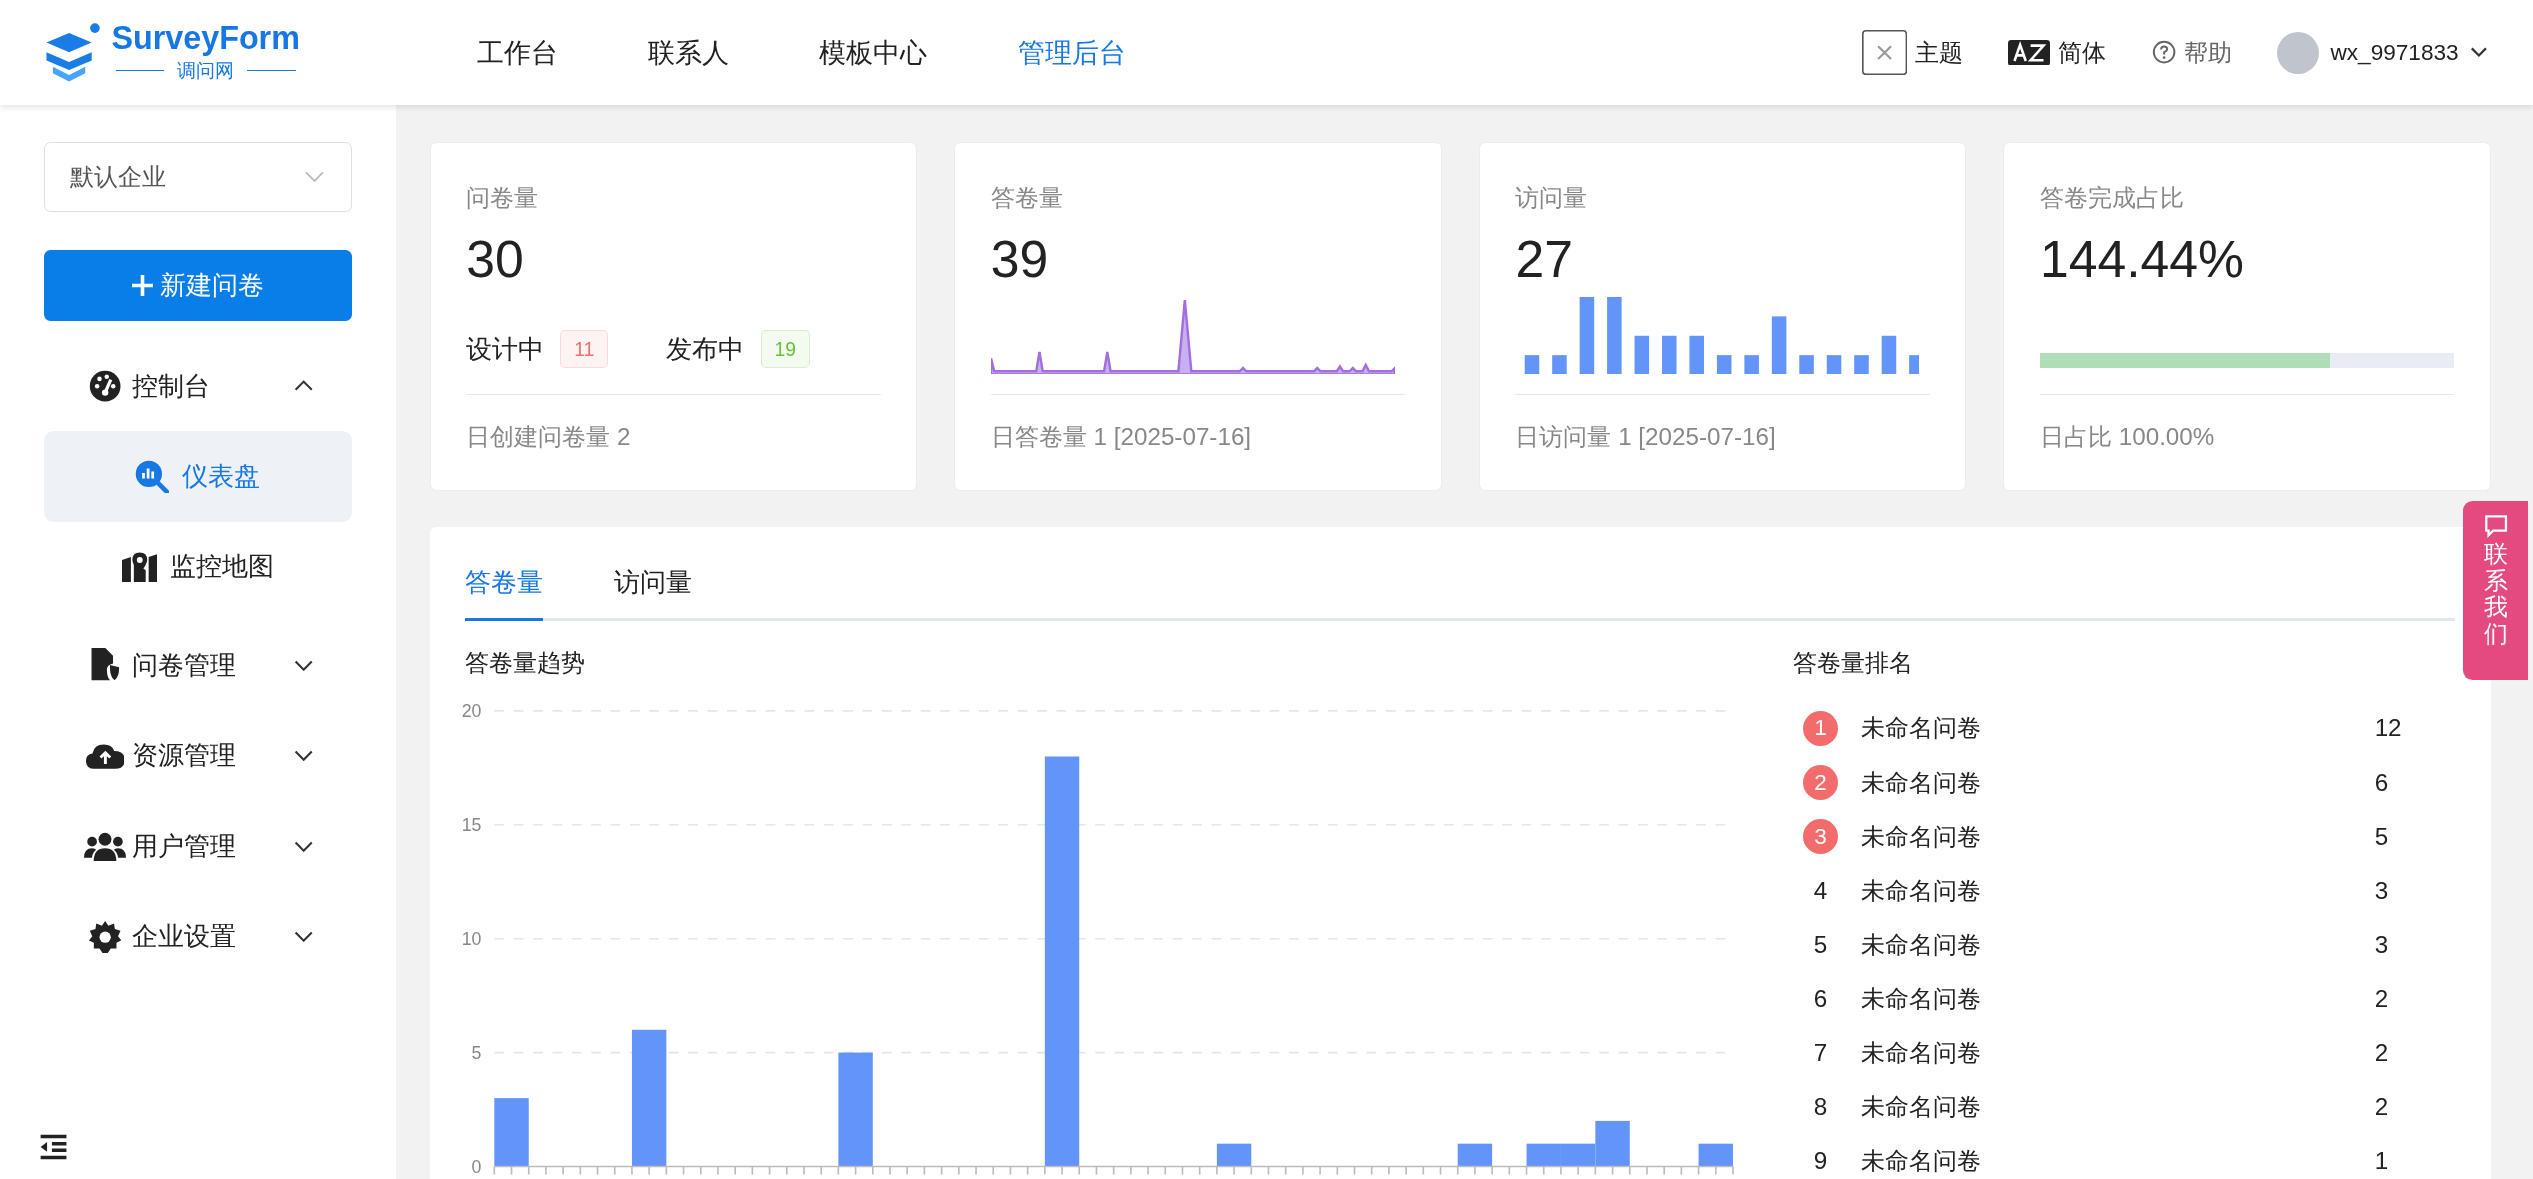 The image size is (2533, 1179). Describe the element at coordinates (2163, 52) in the screenshot. I see `help-icon` at that location.